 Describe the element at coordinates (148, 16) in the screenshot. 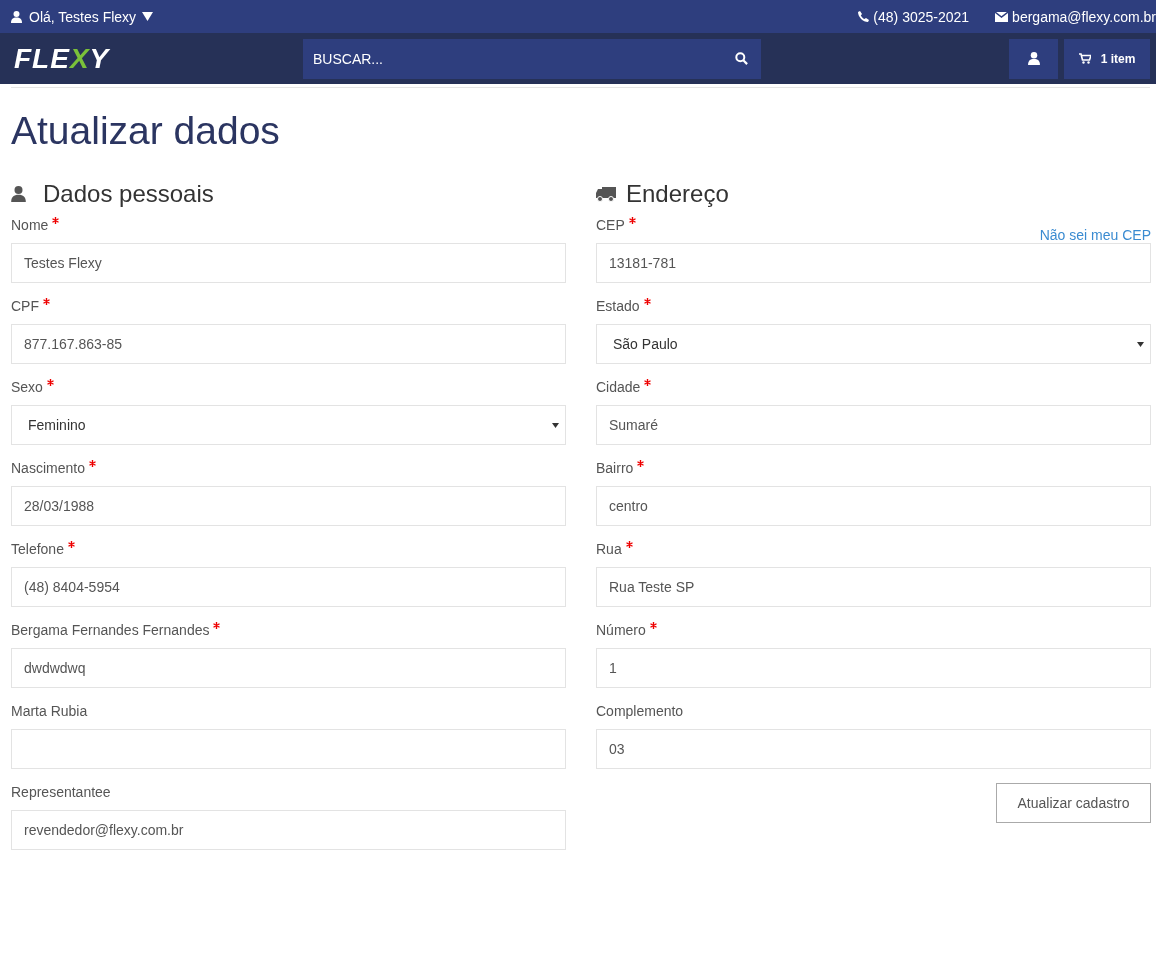

I see `caret-icon` at that location.